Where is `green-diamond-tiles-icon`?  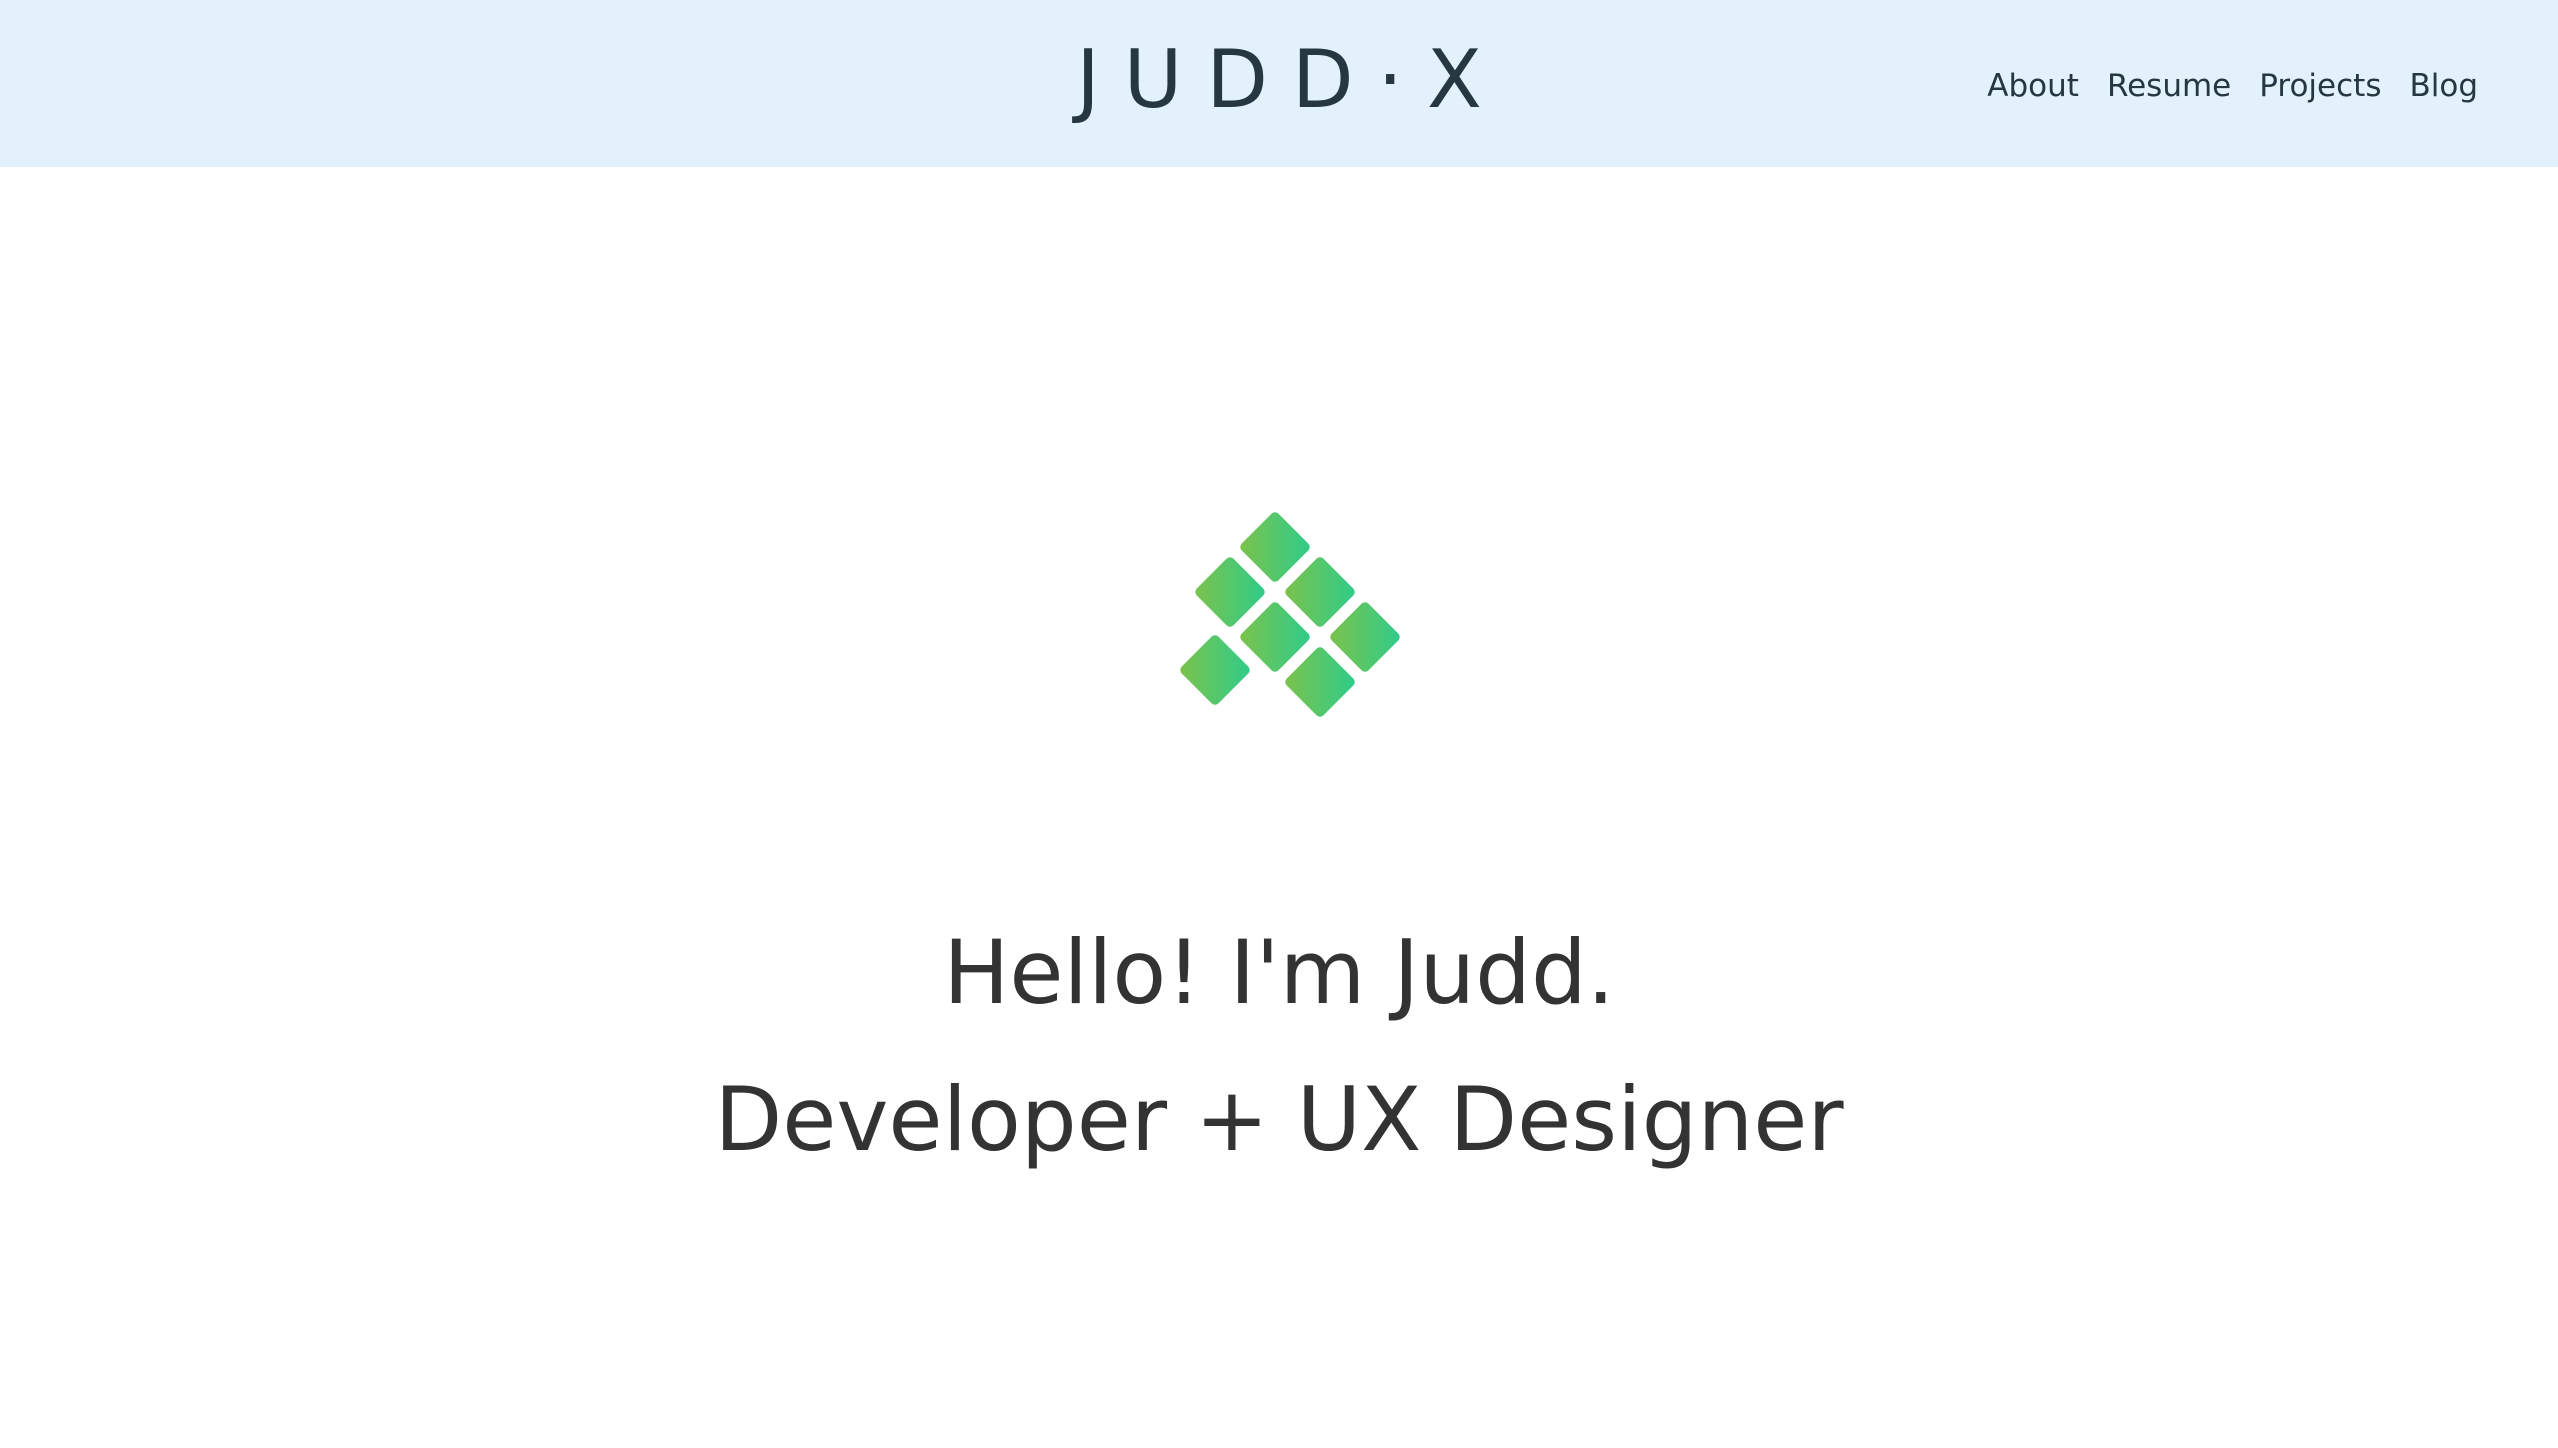
green-diamond-tiles-icon is located at coordinates (1285, 620).